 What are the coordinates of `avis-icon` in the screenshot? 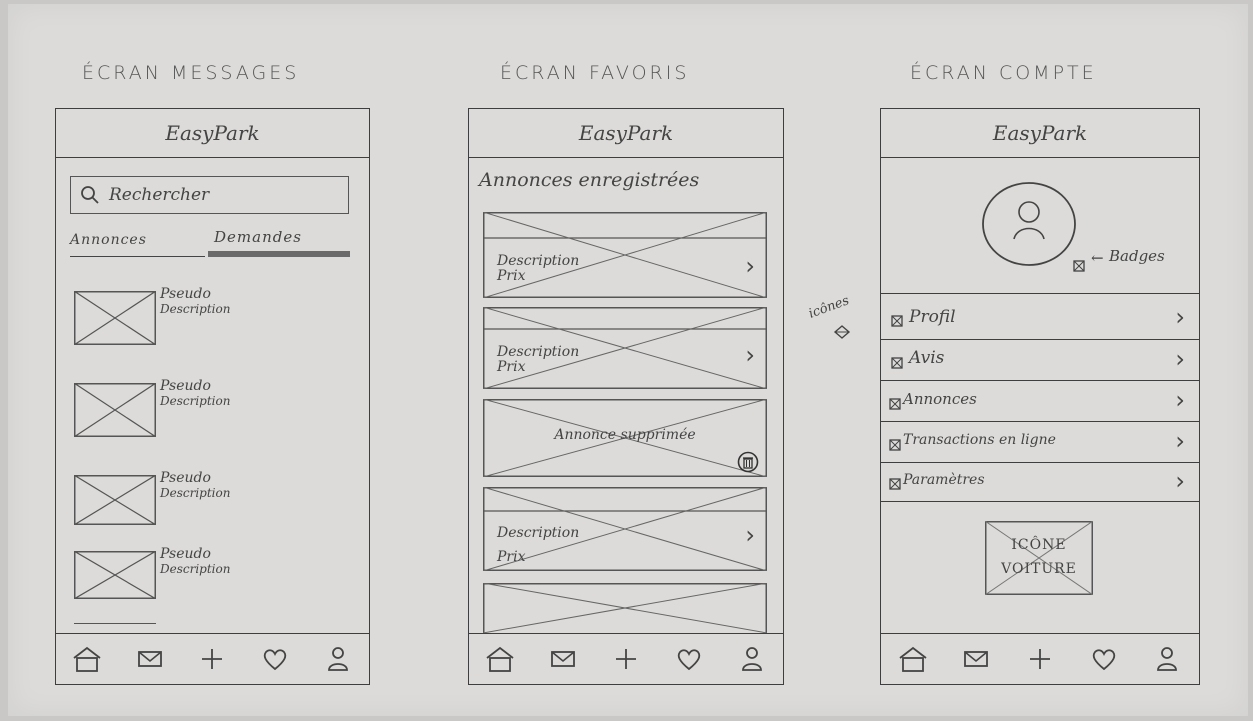 It's located at (897, 361).